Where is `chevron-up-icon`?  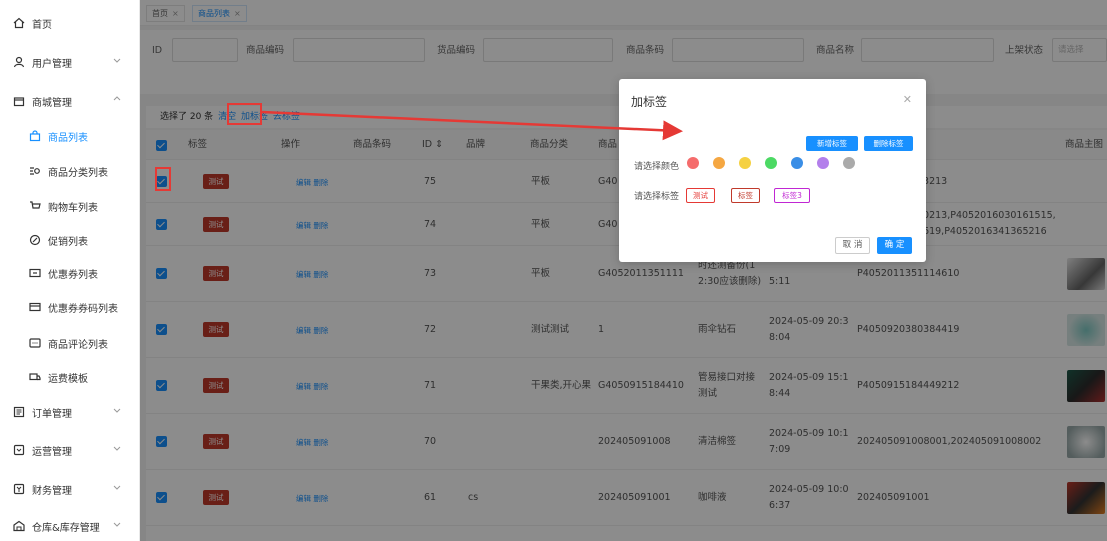
chevron-up-icon is located at coordinates (117, 98).